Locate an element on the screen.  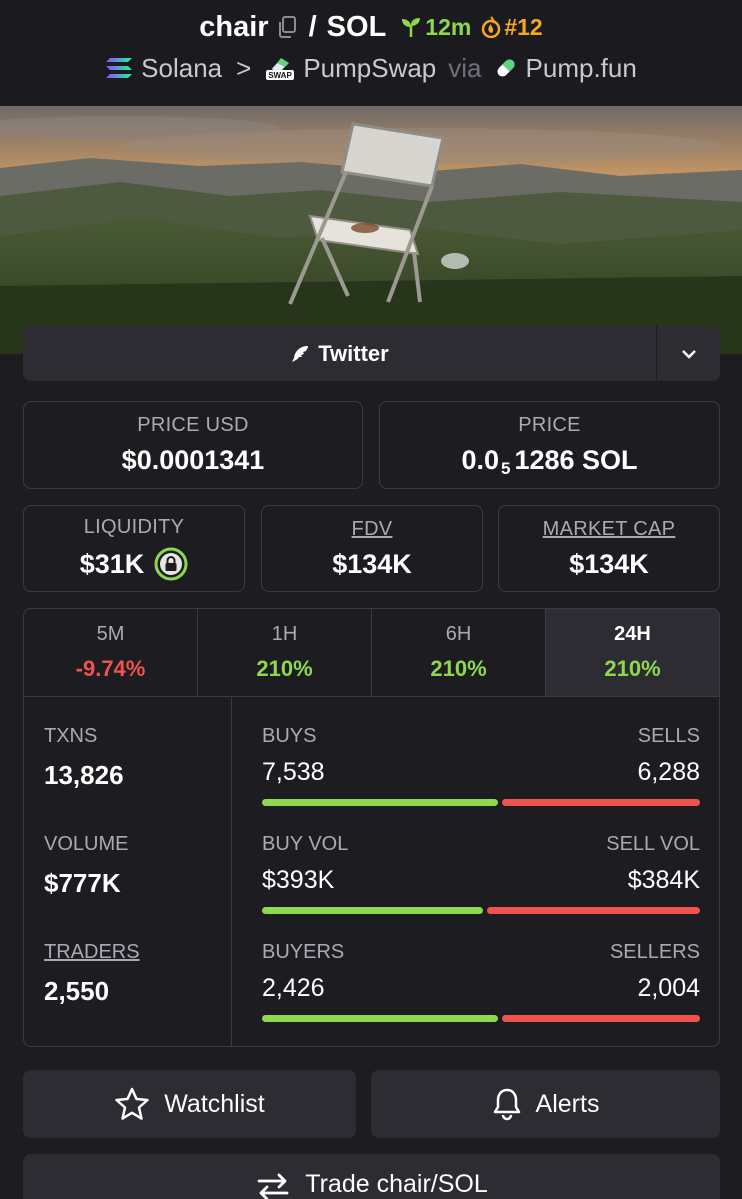
sellers-value: 2,004 is located at coordinates (668, 988).